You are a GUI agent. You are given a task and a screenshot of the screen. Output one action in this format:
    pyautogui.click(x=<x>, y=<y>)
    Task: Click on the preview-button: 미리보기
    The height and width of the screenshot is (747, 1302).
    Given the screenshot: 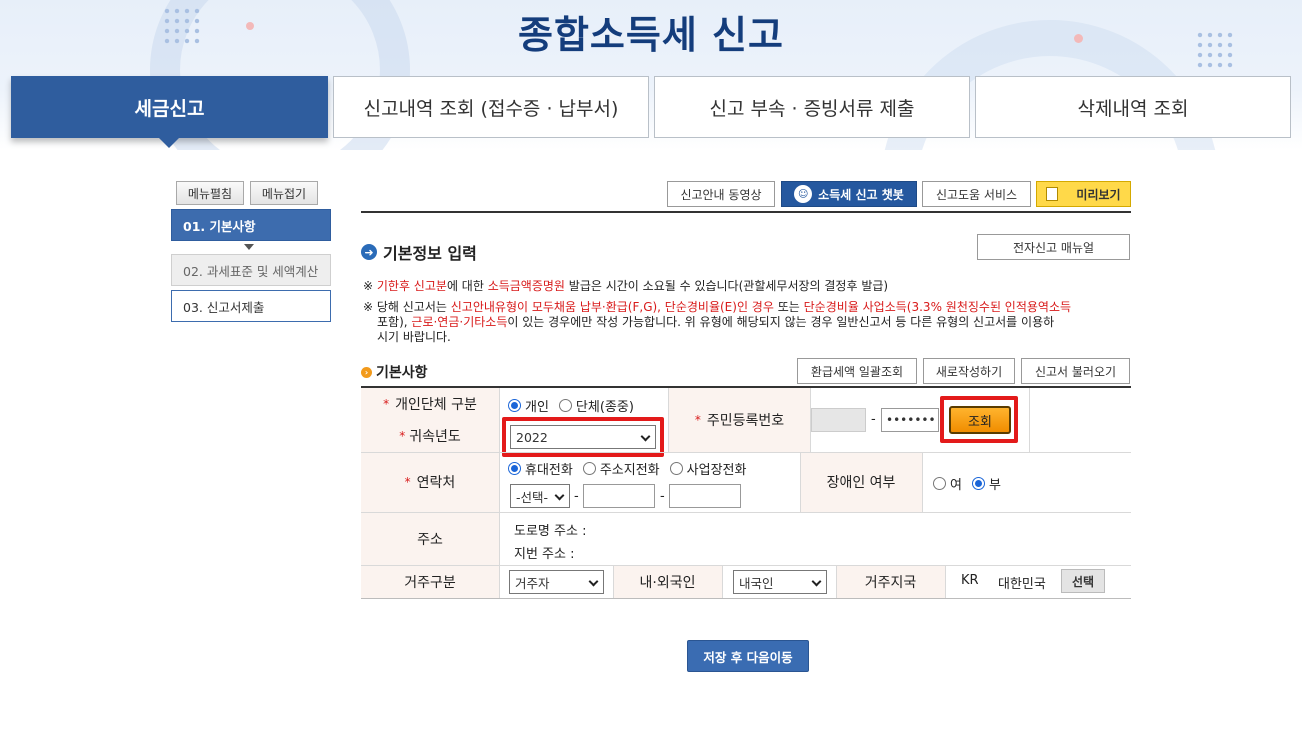 What is the action you would take?
    pyautogui.click(x=1083, y=194)
    